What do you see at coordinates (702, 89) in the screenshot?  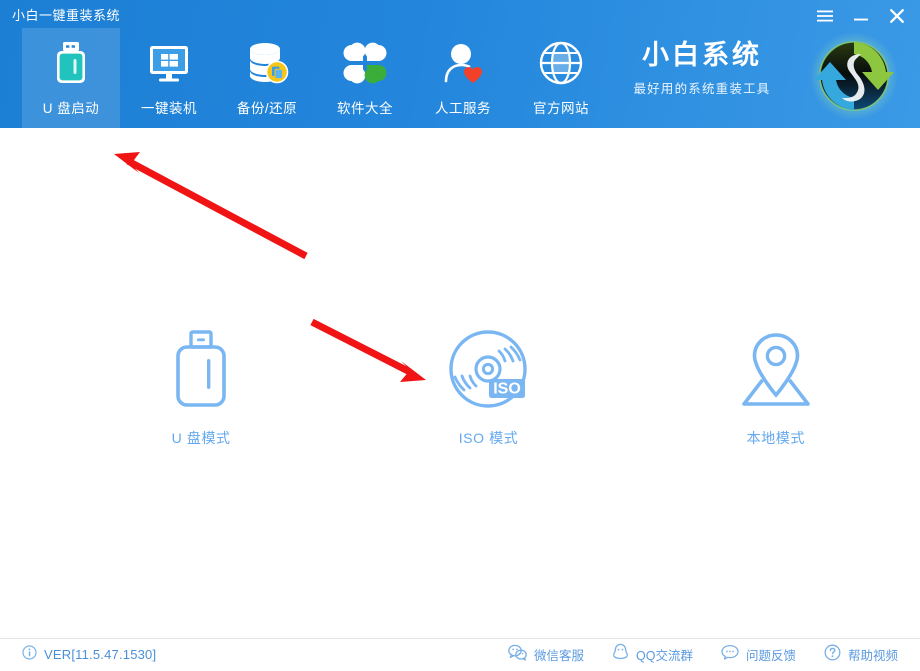 I see `brand-tagline: 最好用的系统重装工具` at bounding box center [702, 89].